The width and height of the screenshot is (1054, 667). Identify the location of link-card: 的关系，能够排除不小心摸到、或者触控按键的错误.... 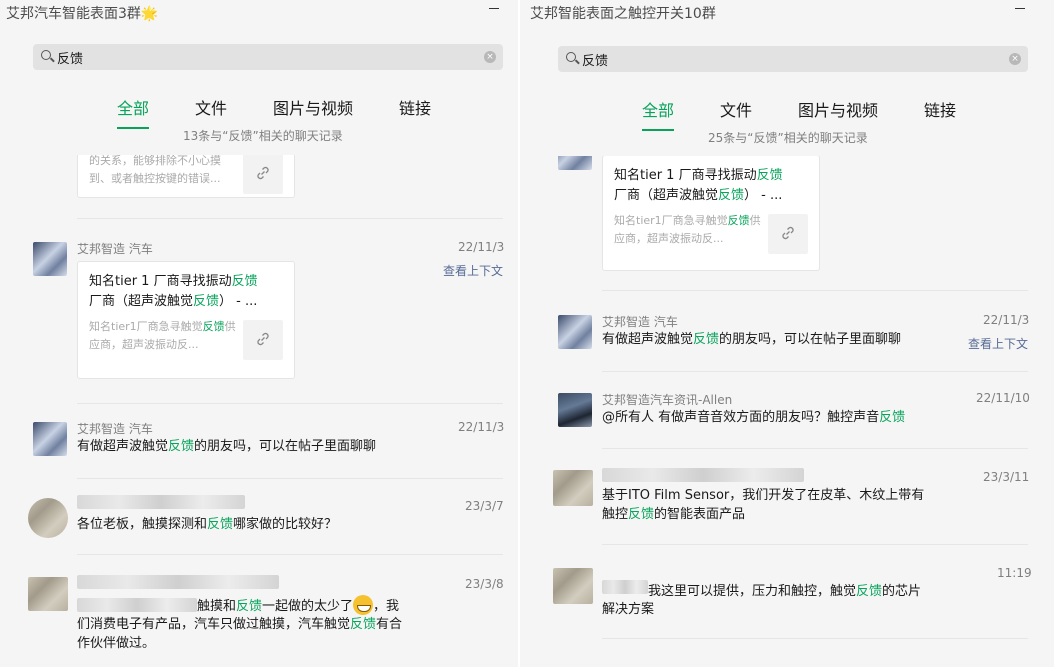
(186, 176).